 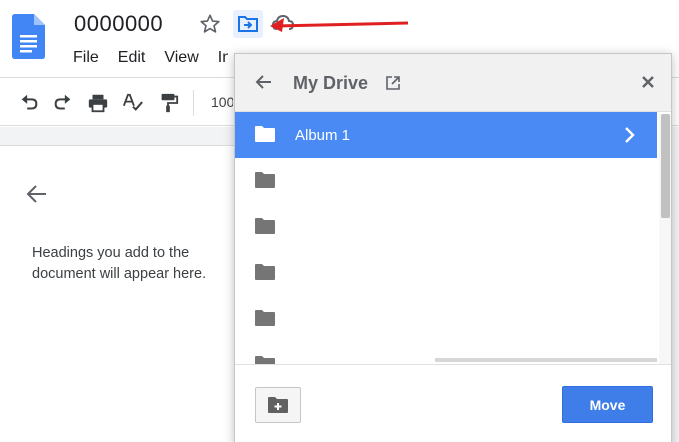 I want to click on annotation-arrow, so click(x=339, y=25).